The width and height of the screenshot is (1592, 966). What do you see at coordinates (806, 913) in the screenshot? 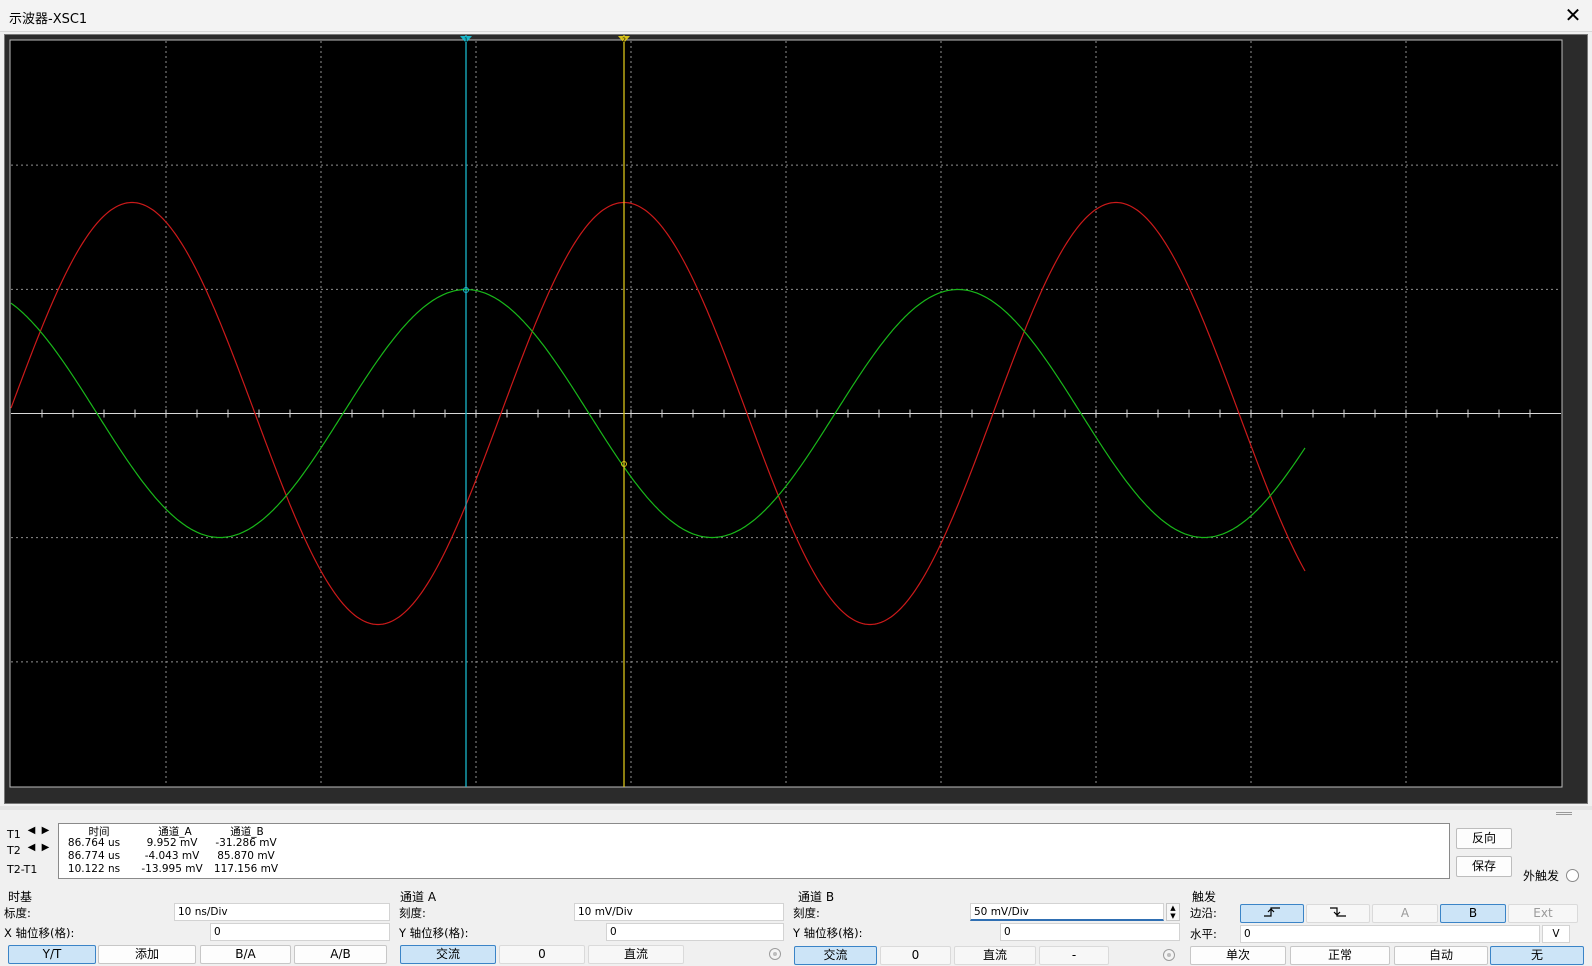
I see `channel-b-scale-label: 刻度:` at bounding box center [806, 913].